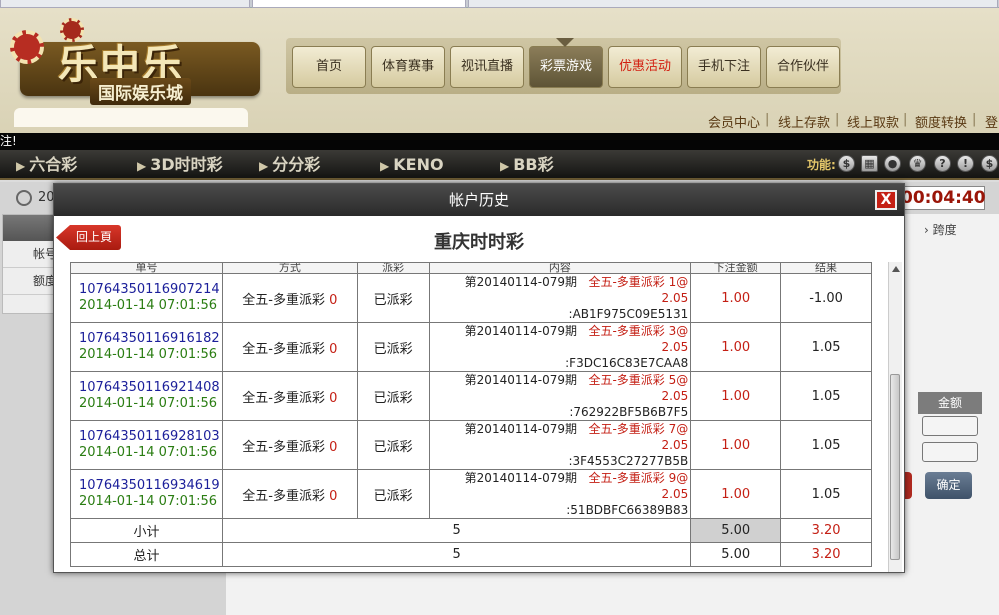  What do you see at coordinates (180, 165) in the screenshot?
I see `game-tab-3d: ▶ 3D时时彩` at bounding box center [180, 165].